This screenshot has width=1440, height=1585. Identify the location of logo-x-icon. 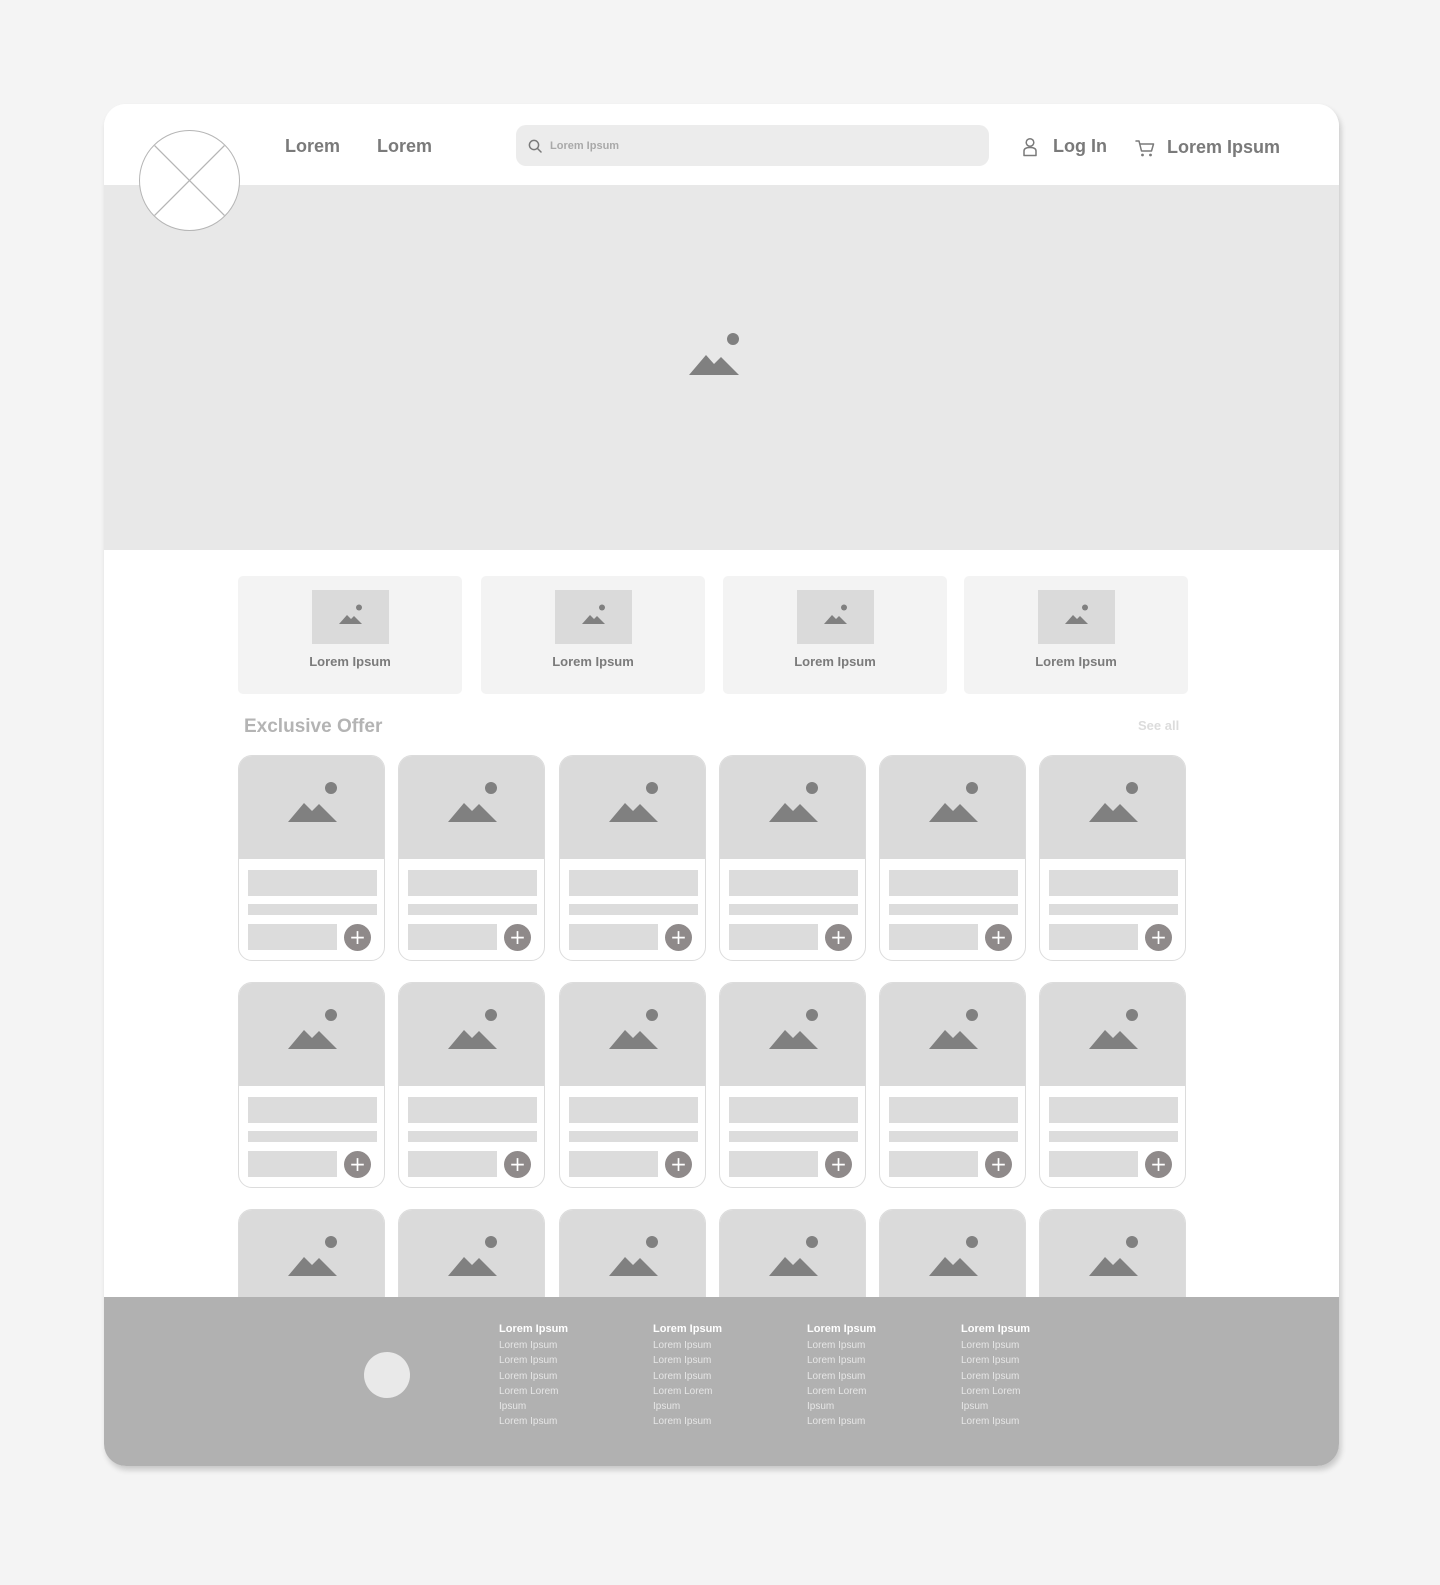
(189, 180).